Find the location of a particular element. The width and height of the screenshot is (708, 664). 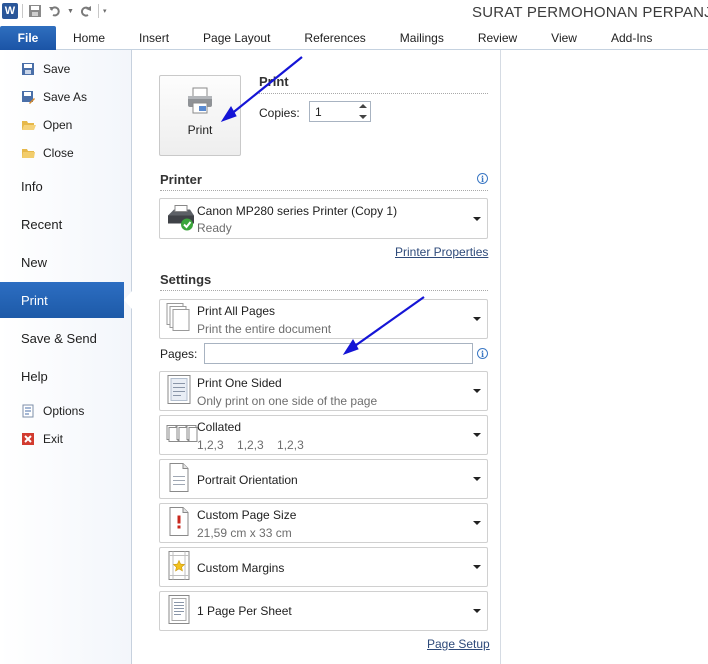

tab-file: File is located at coordinates (28, 38).